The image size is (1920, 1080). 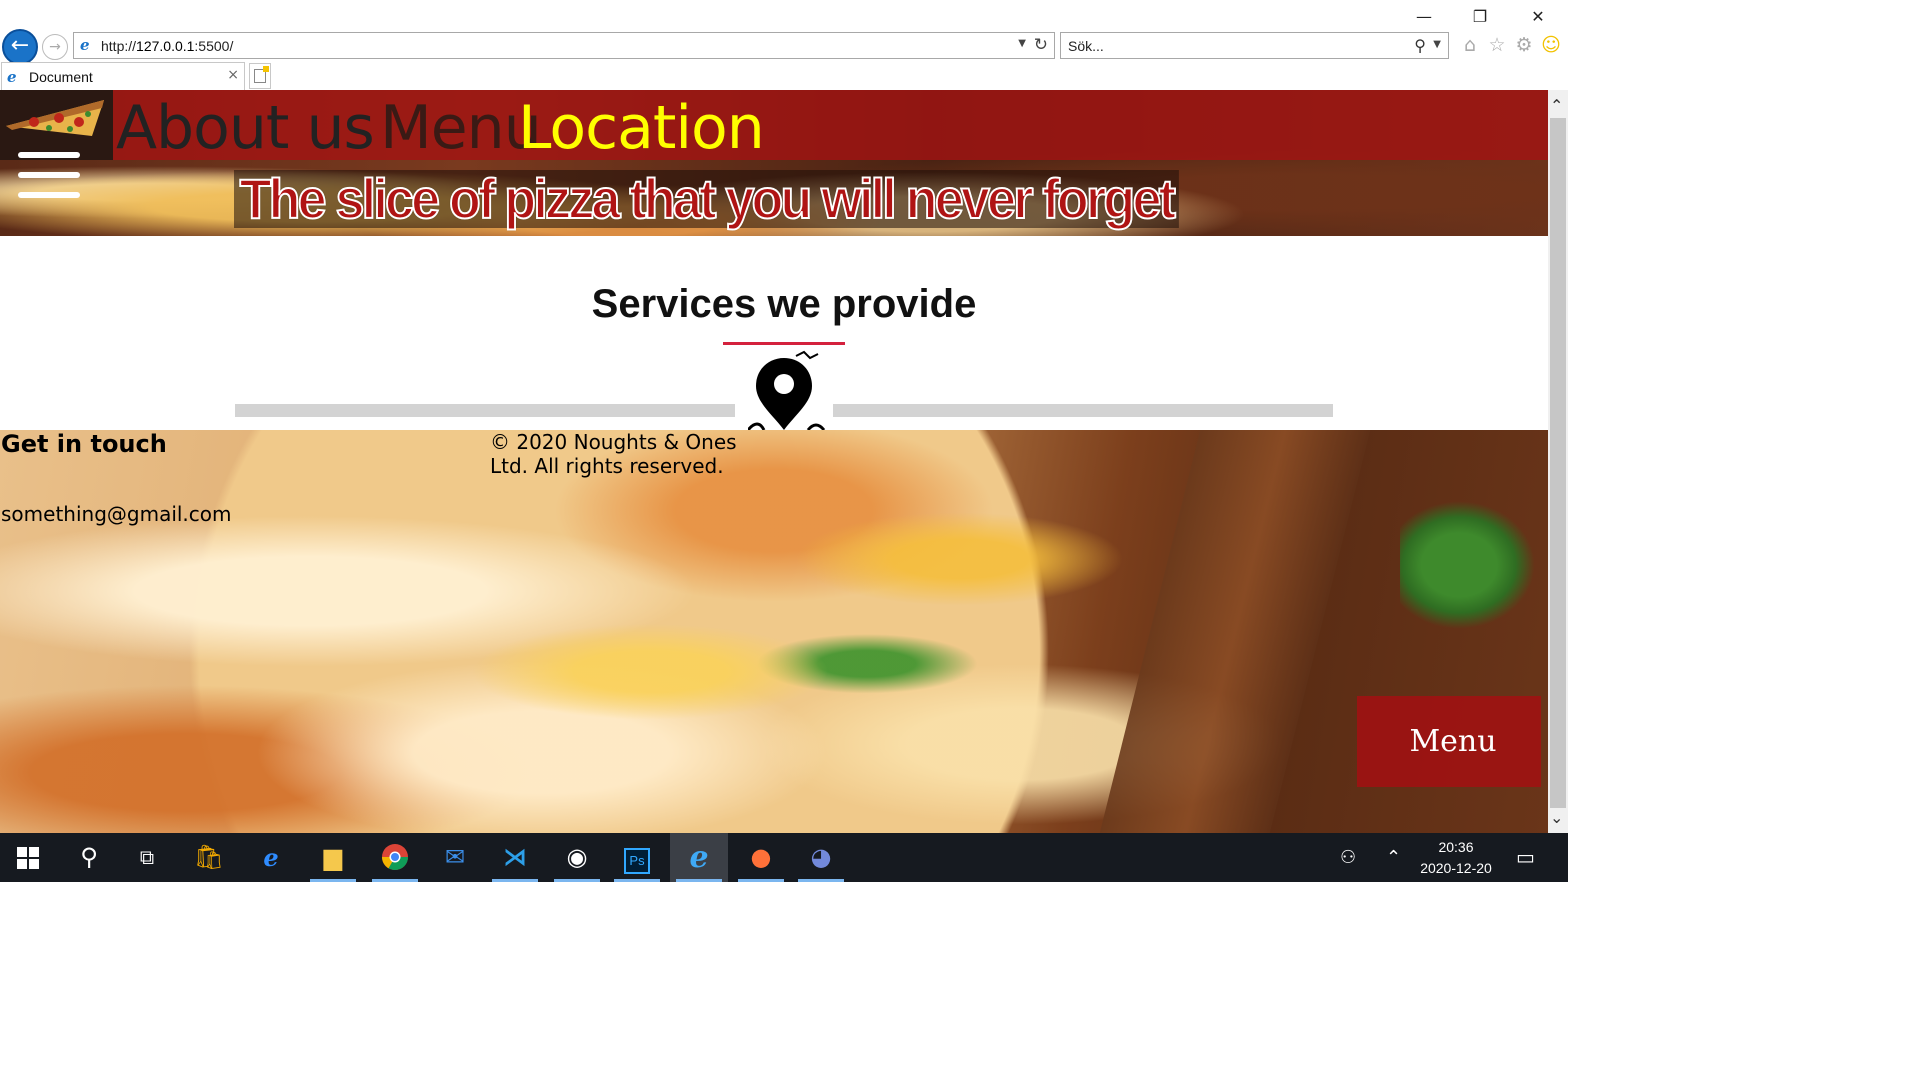 I want to click on nav-menu: Menu, so click(x=461, y=128).